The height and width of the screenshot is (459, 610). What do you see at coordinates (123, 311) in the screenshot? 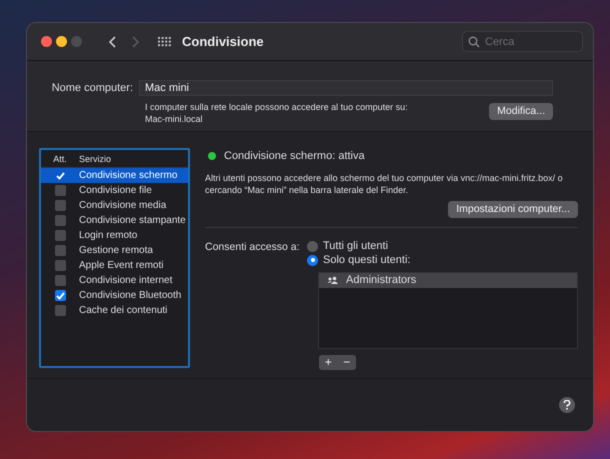
I see `service-name: Cache dei contenuti` at bounding box center [123, 311].